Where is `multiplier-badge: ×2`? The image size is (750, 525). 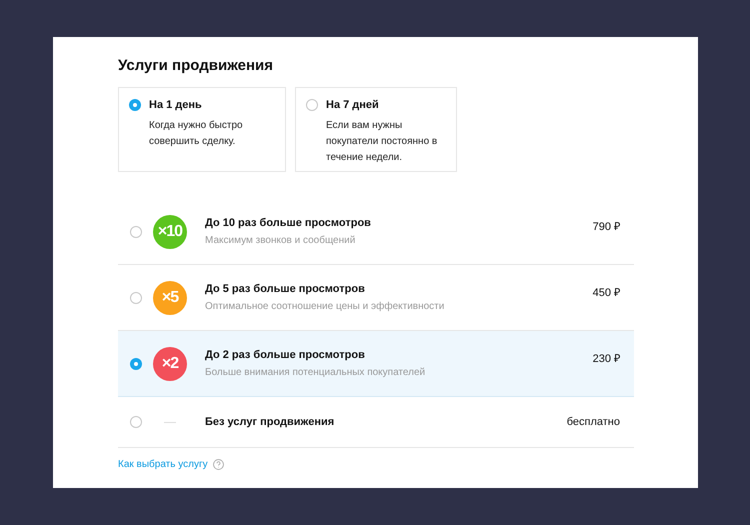
multiplier-badge: ×2 is located at coordinates (170, 363).